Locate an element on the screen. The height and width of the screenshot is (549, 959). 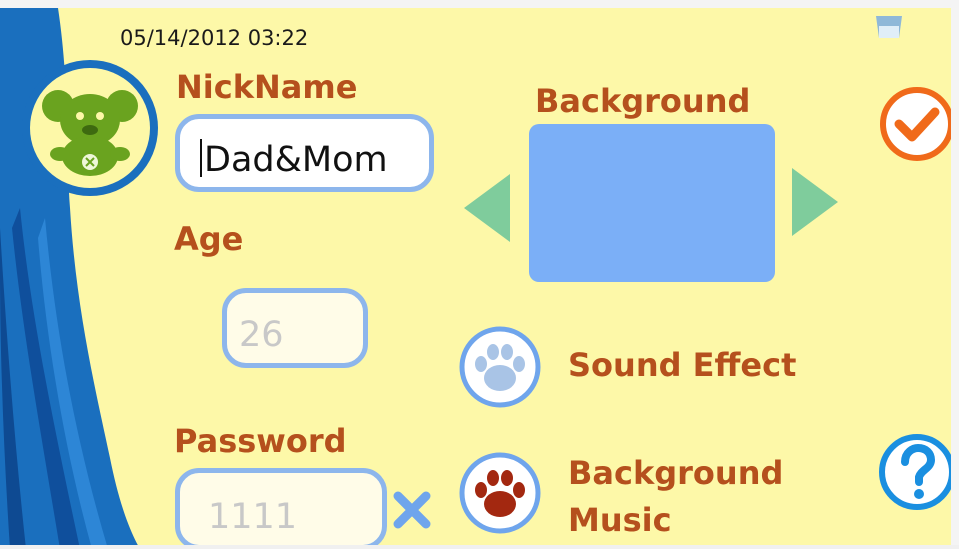
clear-password-button is located at coordinates (412, 512).